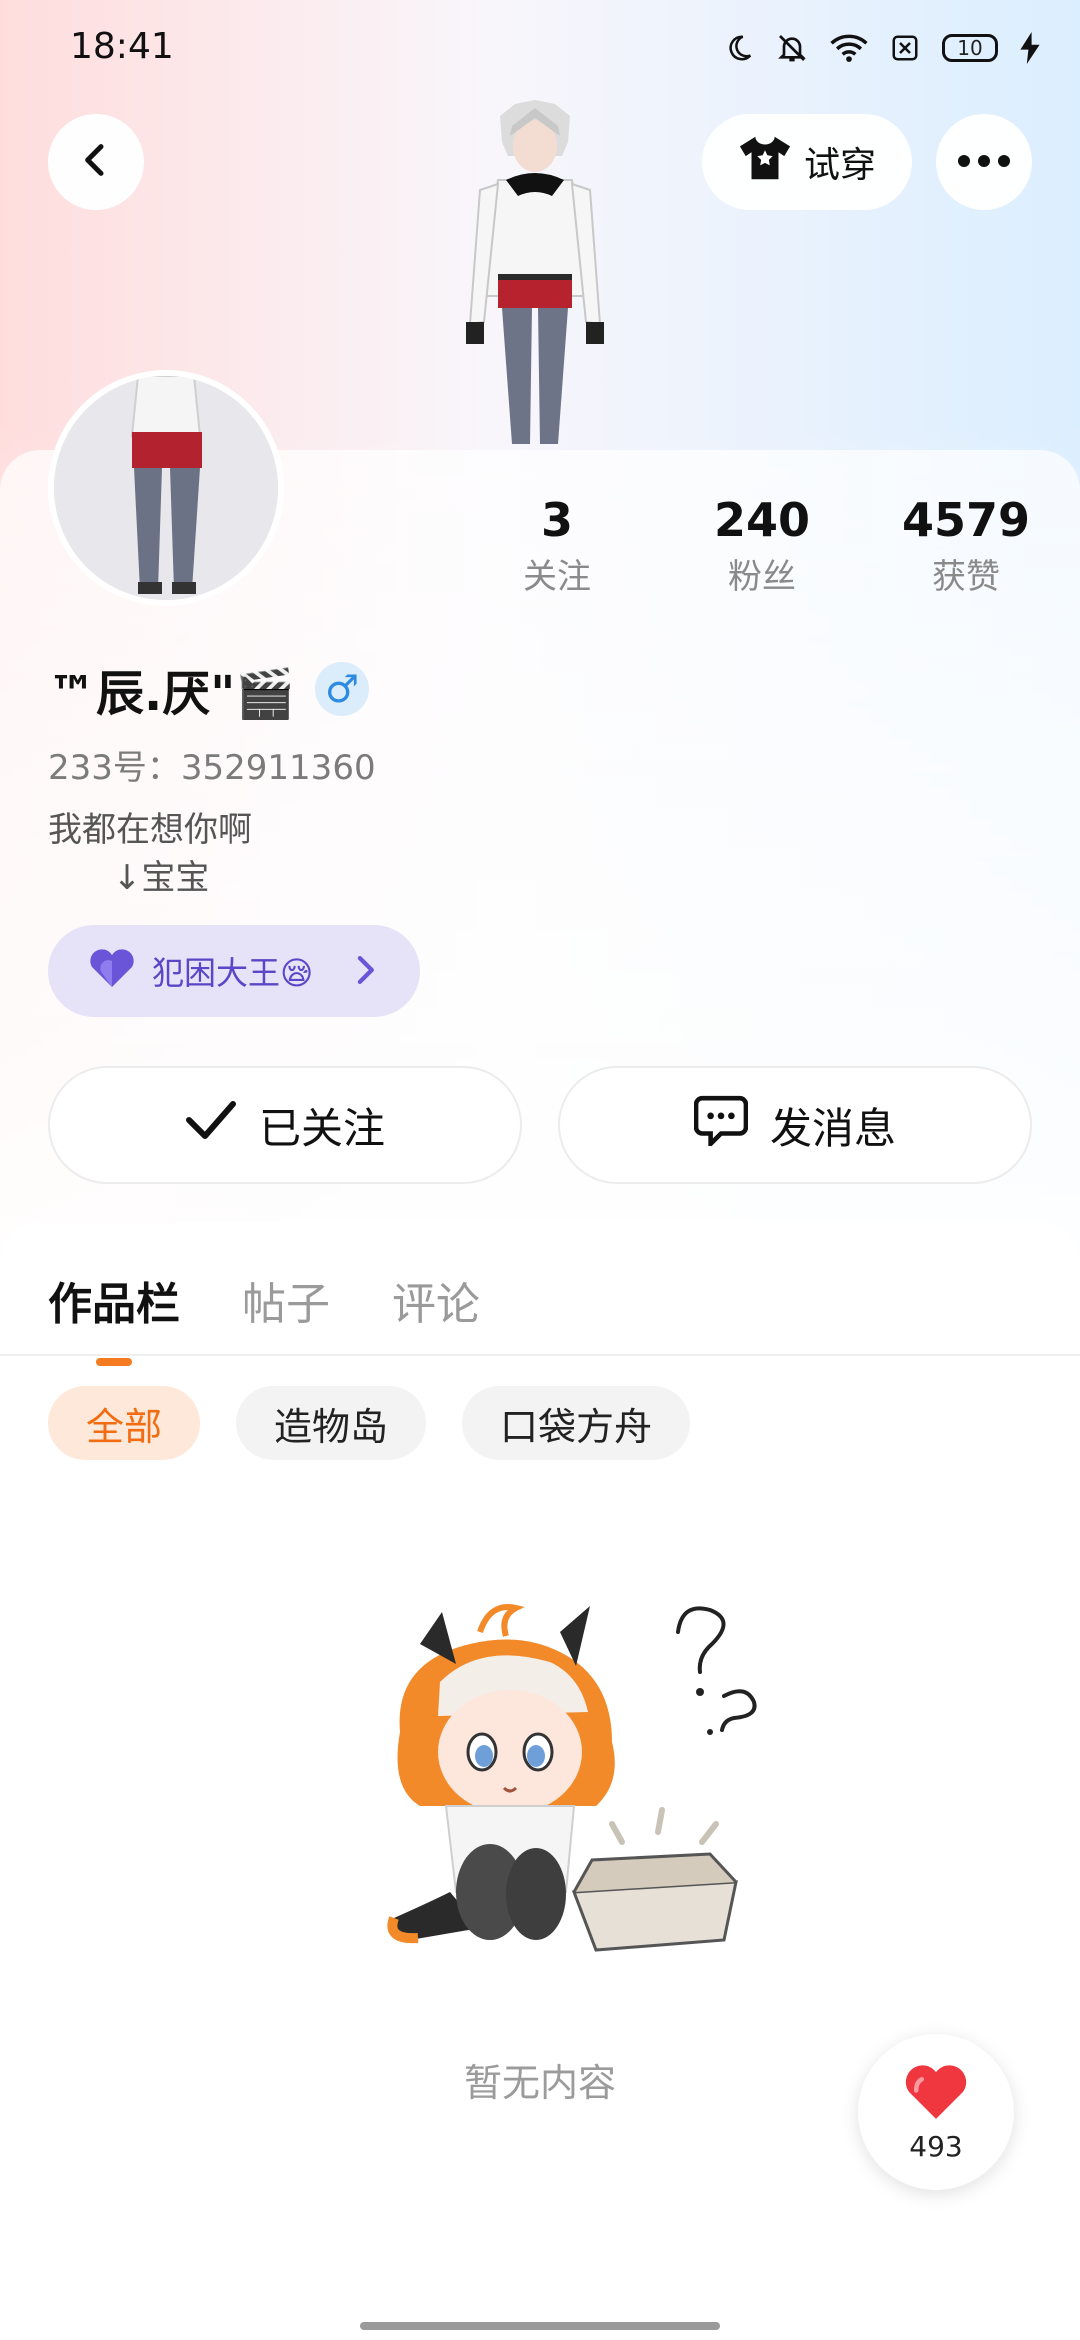 This screenshot has height=2340, width=1080. I want to click on stat-followers: 240 粉丝, so click(762, 545).